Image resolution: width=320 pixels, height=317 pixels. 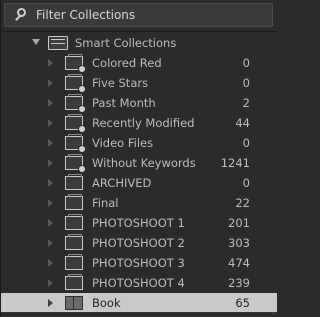 I want to click on collection-item-selected: Book 65, so click(x=139, y=303).